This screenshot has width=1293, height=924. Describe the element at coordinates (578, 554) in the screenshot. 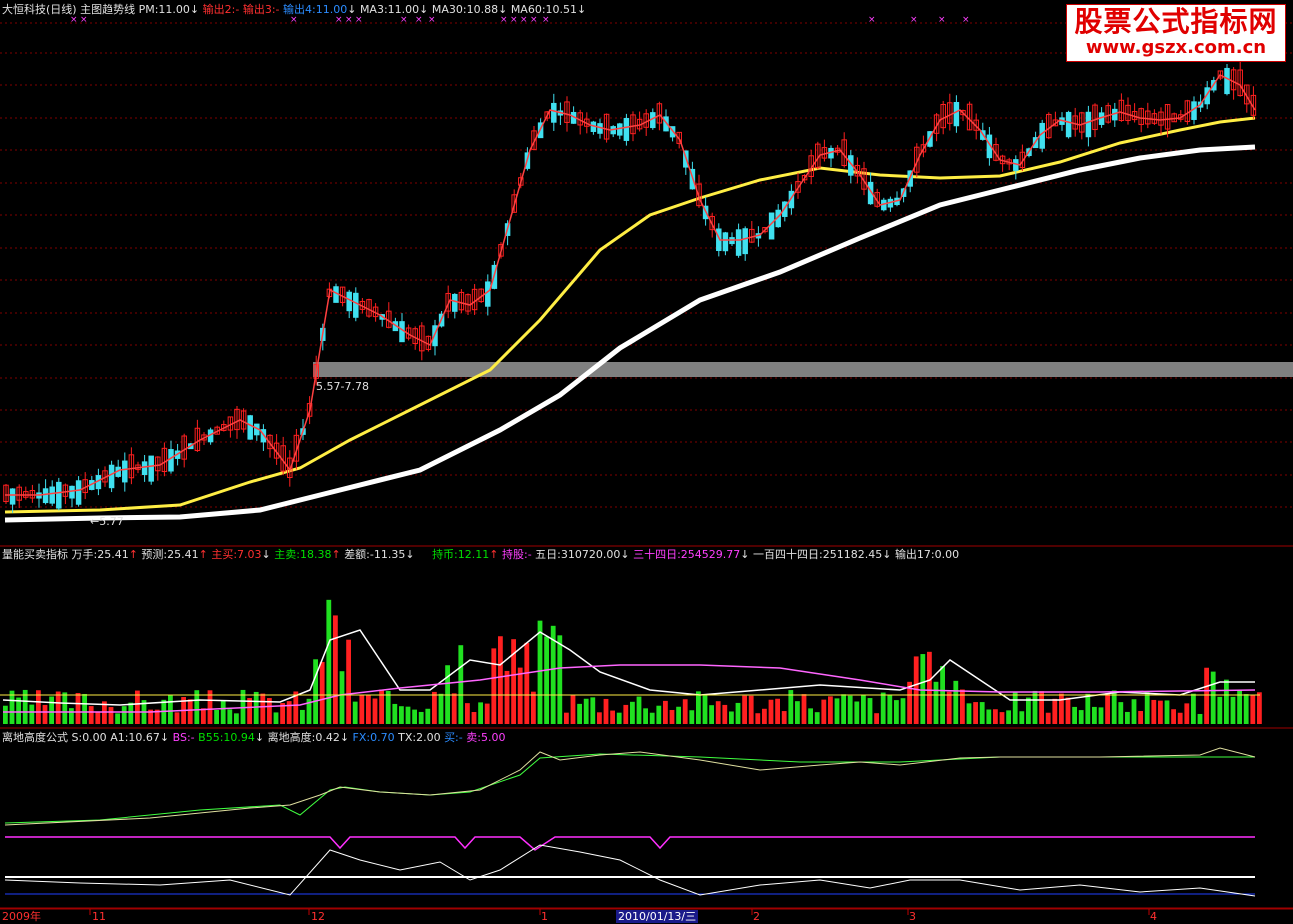

I see `five-day-value: 五日:310720.00` at that location.